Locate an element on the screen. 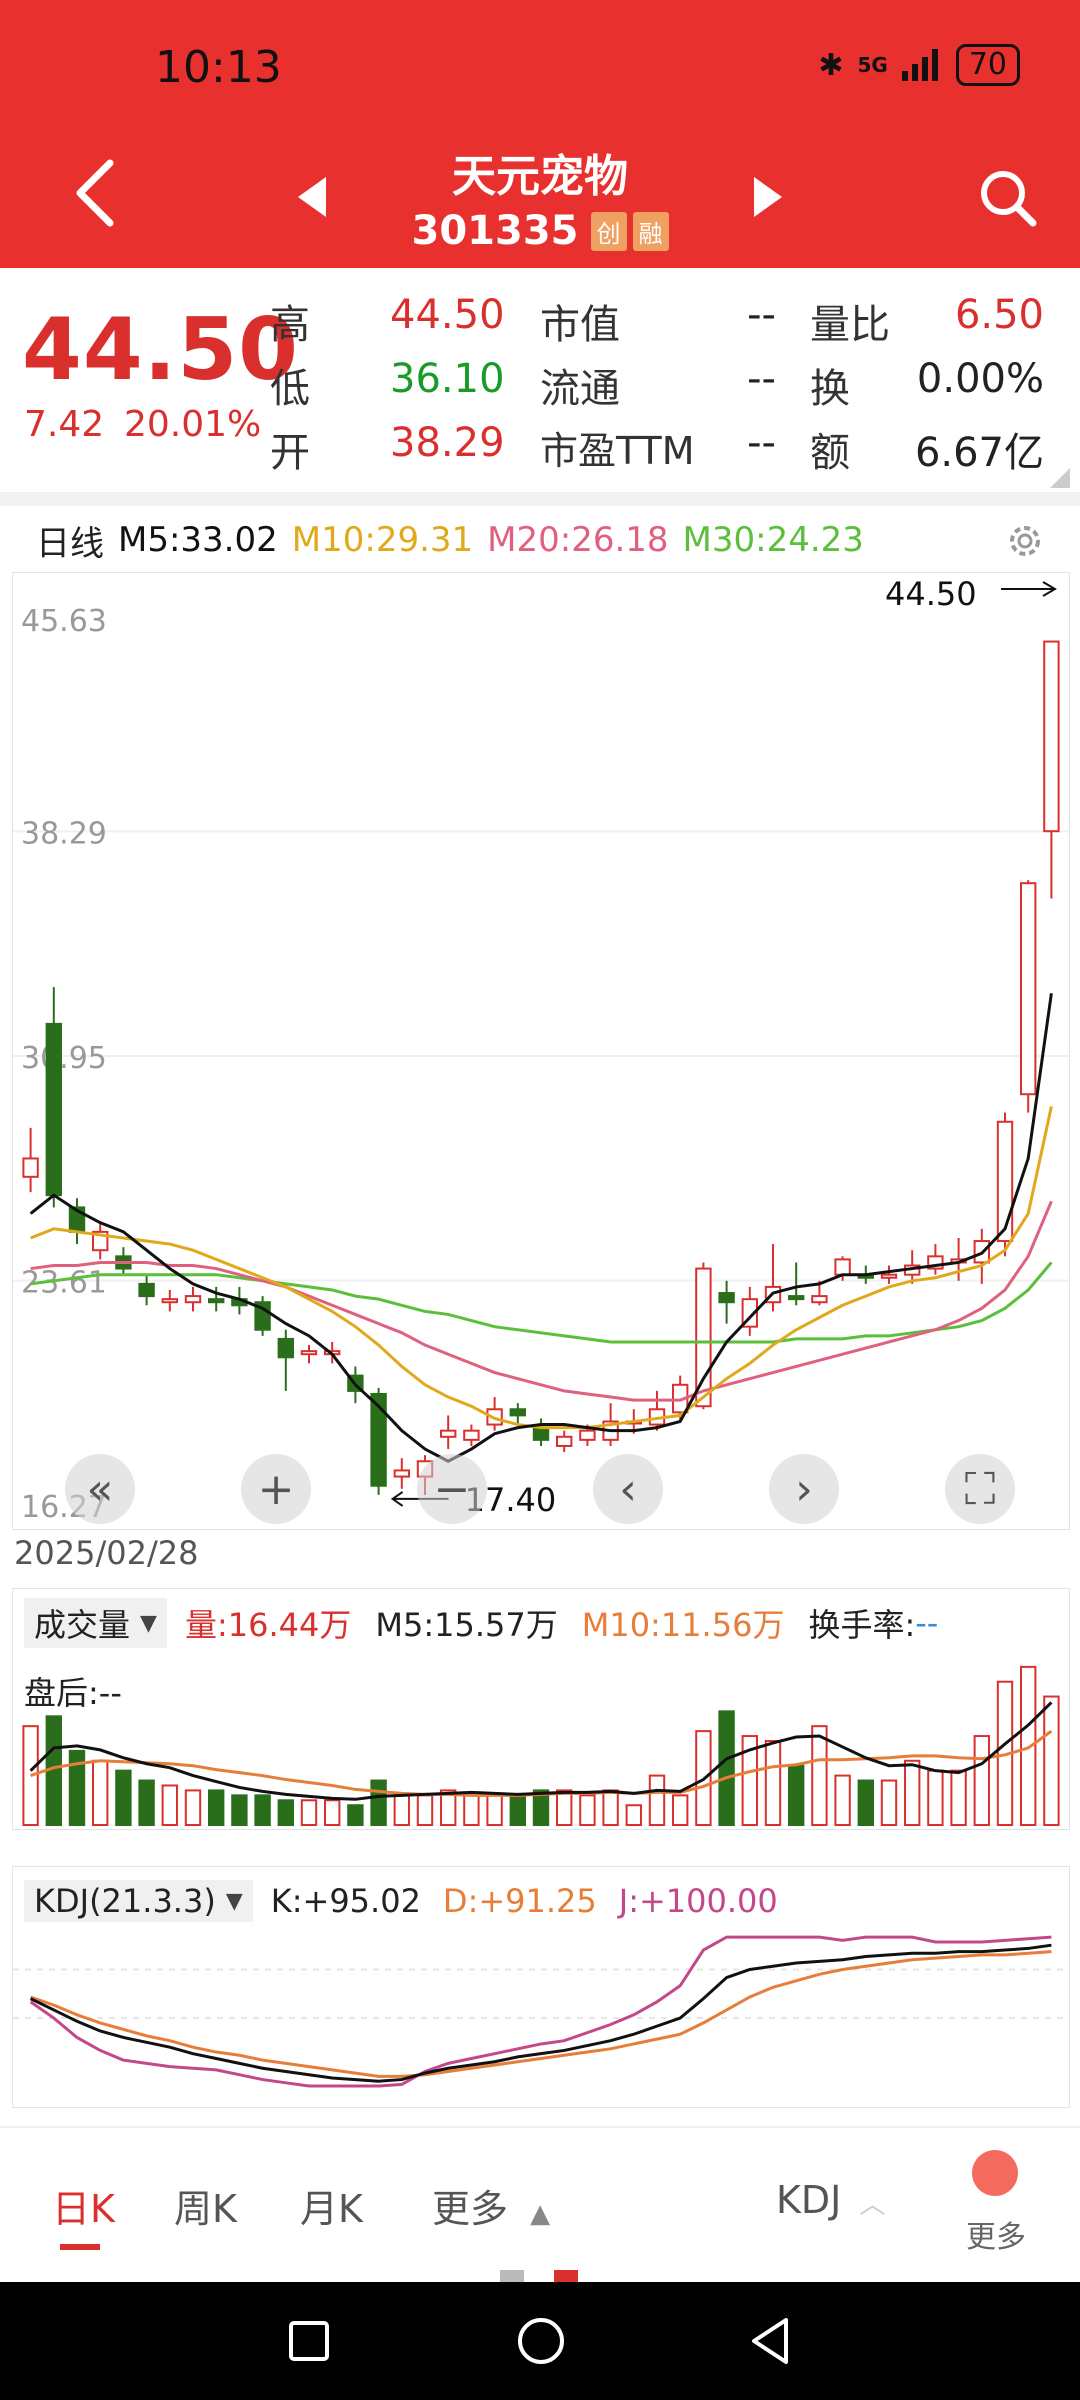  market-cap-value: -- is located at coordinates (761, 315).